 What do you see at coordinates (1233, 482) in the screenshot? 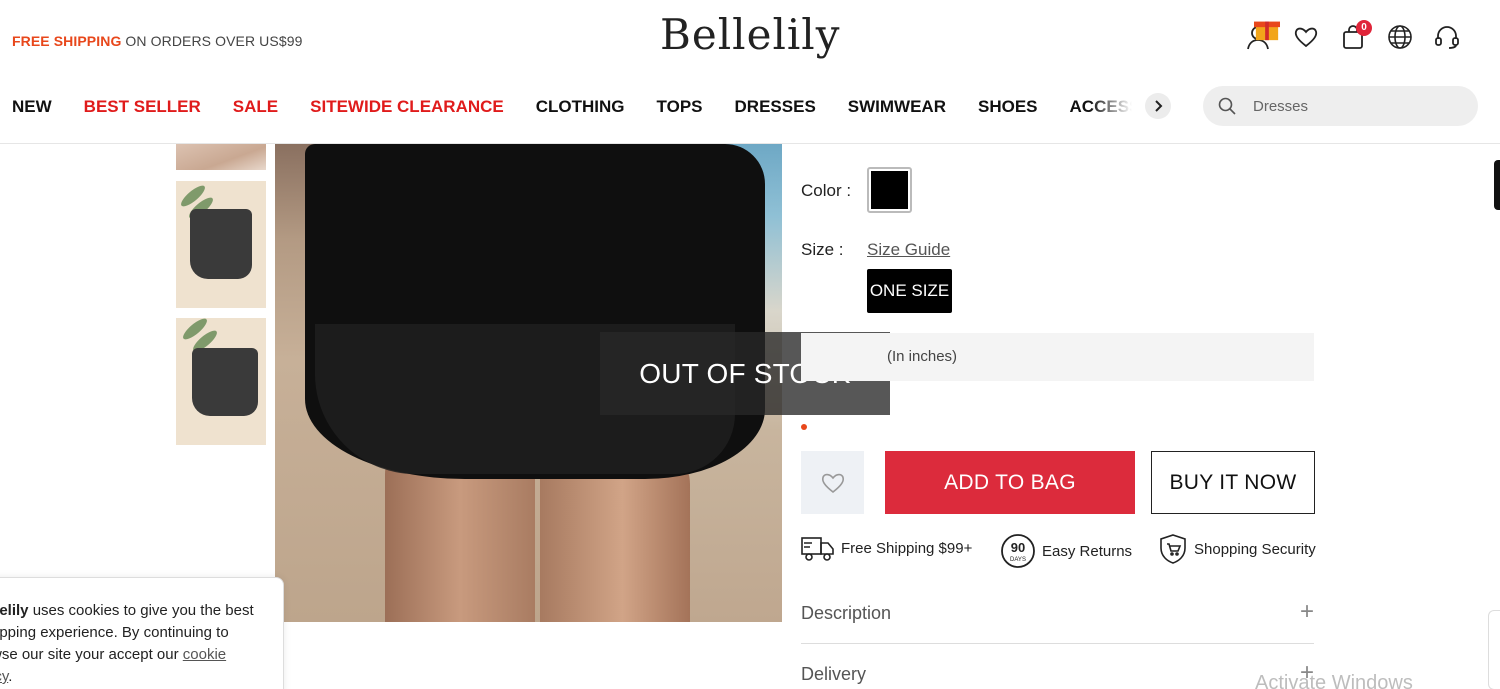
I see `buy-it-now-button: BUY IT NOW` at bounding box center [1233, 482].